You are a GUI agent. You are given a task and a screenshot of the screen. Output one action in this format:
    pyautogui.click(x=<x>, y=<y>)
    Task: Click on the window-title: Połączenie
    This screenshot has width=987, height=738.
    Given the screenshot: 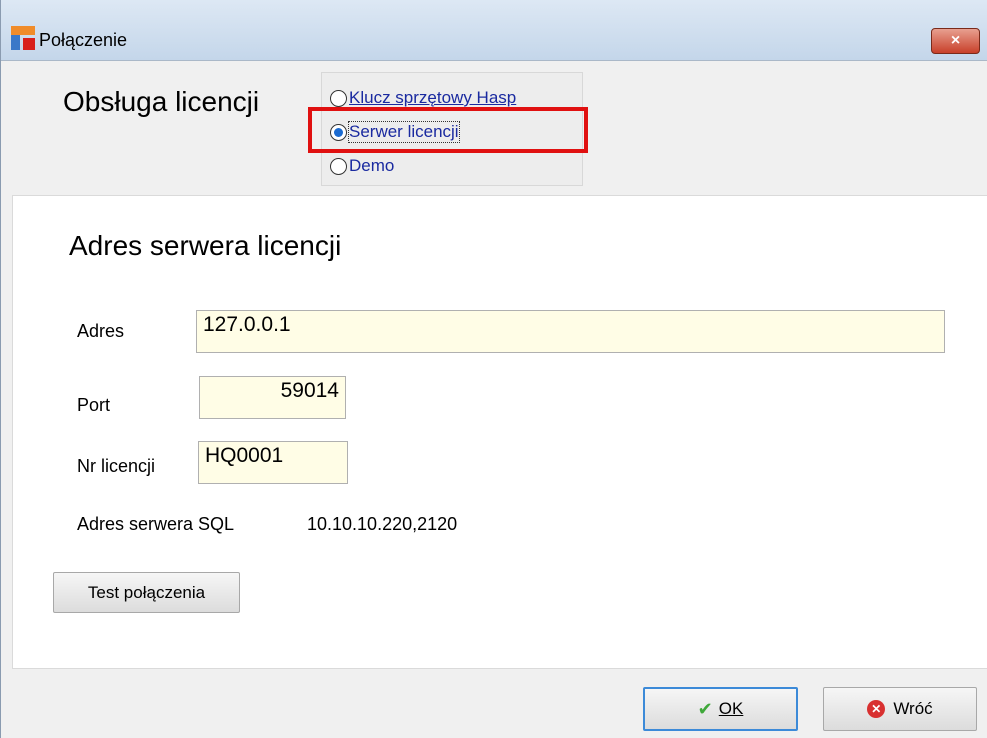 What is the action you would take?
    pyautogui.click(x=83, y=40)
    